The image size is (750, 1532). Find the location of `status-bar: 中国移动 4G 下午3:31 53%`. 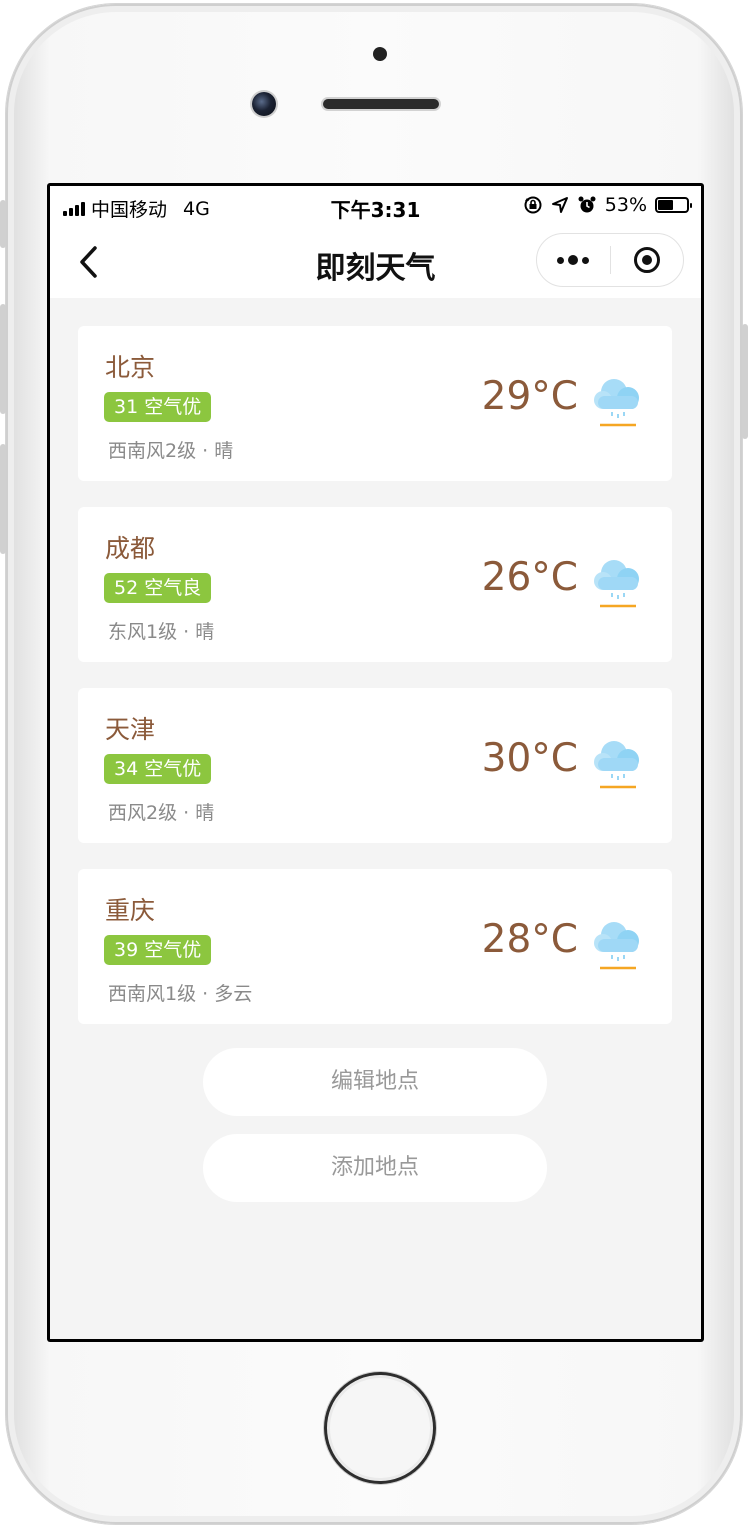

status-bar: 中国移动 4G 下午3:31 53% is located at coordinates (375, 206).